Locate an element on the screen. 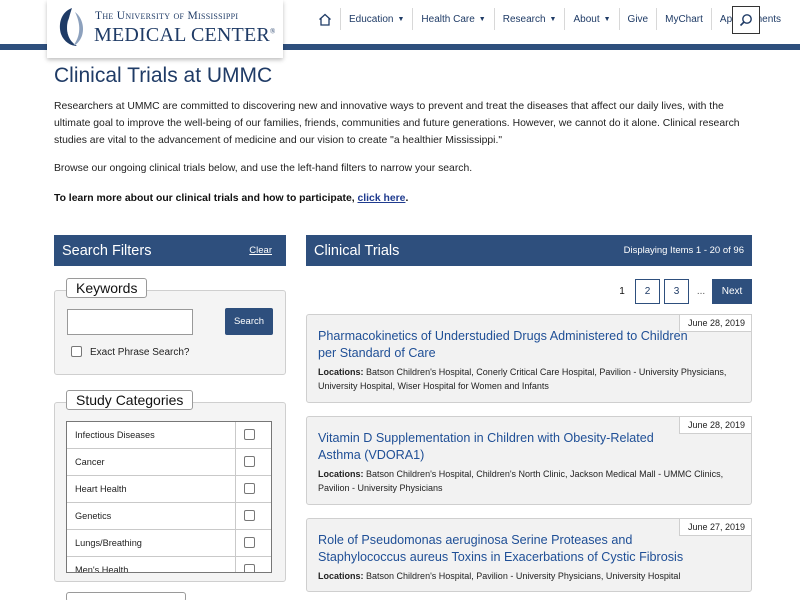 The height and width of the screenshot is (600, 800). exact-phrase-label: Exact Phrase Search? is located at coordinates (140, 352).